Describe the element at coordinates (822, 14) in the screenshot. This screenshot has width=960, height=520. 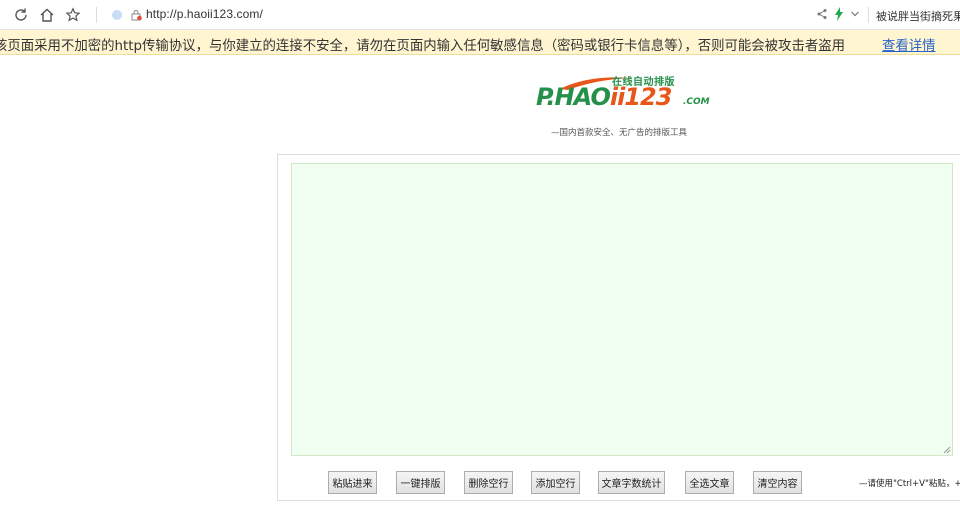
I see `share-icon` at that location.